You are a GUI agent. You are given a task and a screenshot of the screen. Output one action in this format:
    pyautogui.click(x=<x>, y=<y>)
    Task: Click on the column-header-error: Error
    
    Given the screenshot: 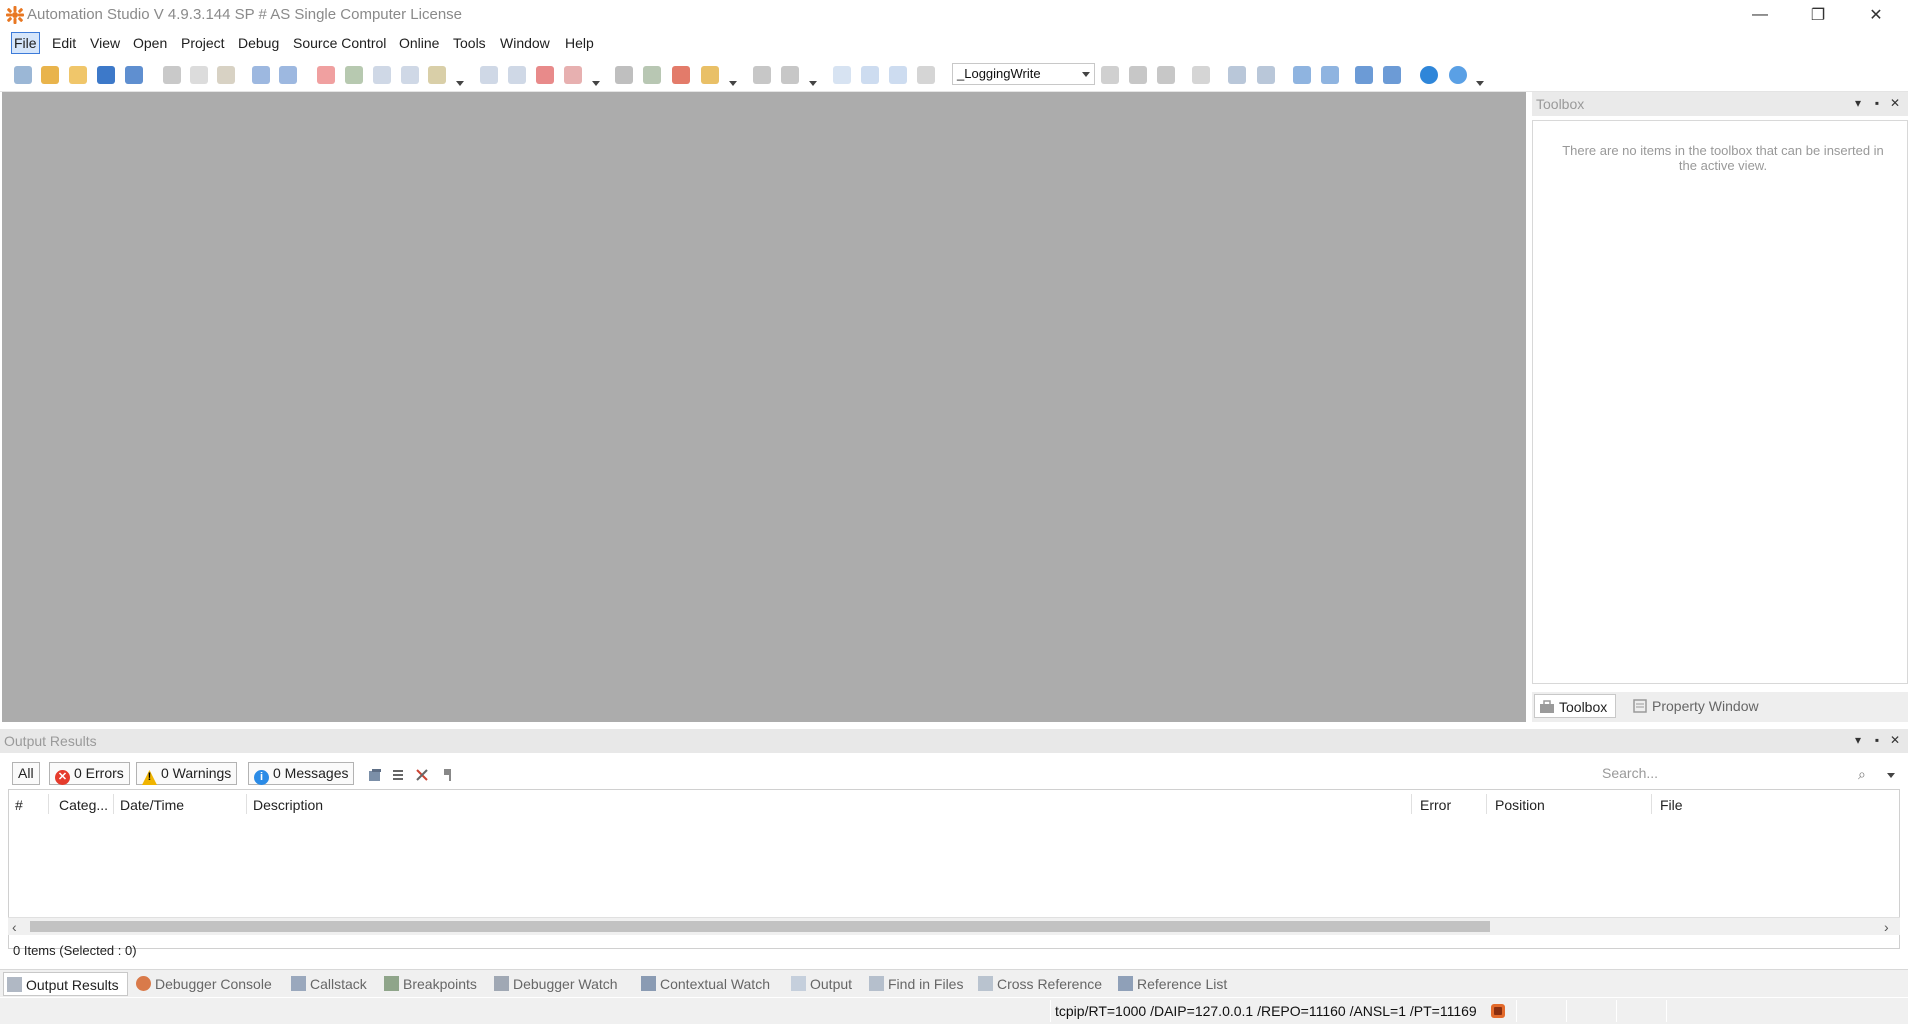 What is the action you would take?
    pyautogui.click(x=1435, y=805)
    